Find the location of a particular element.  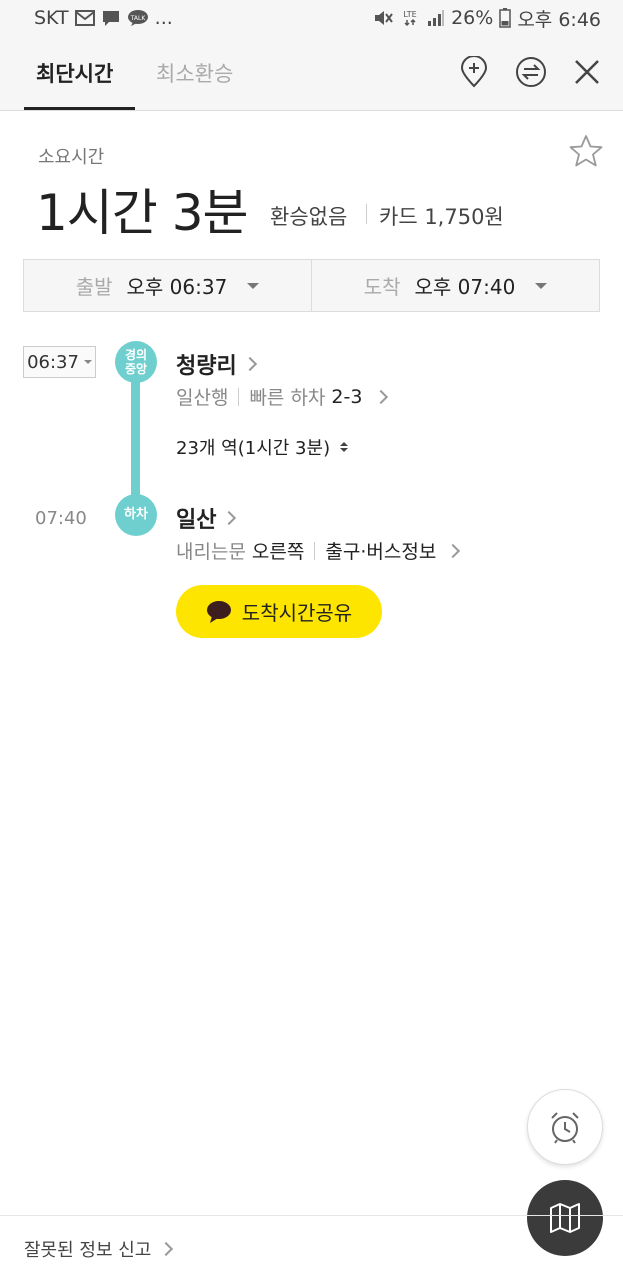

depart-time: 06:37 is located at coordinates (53, 362).